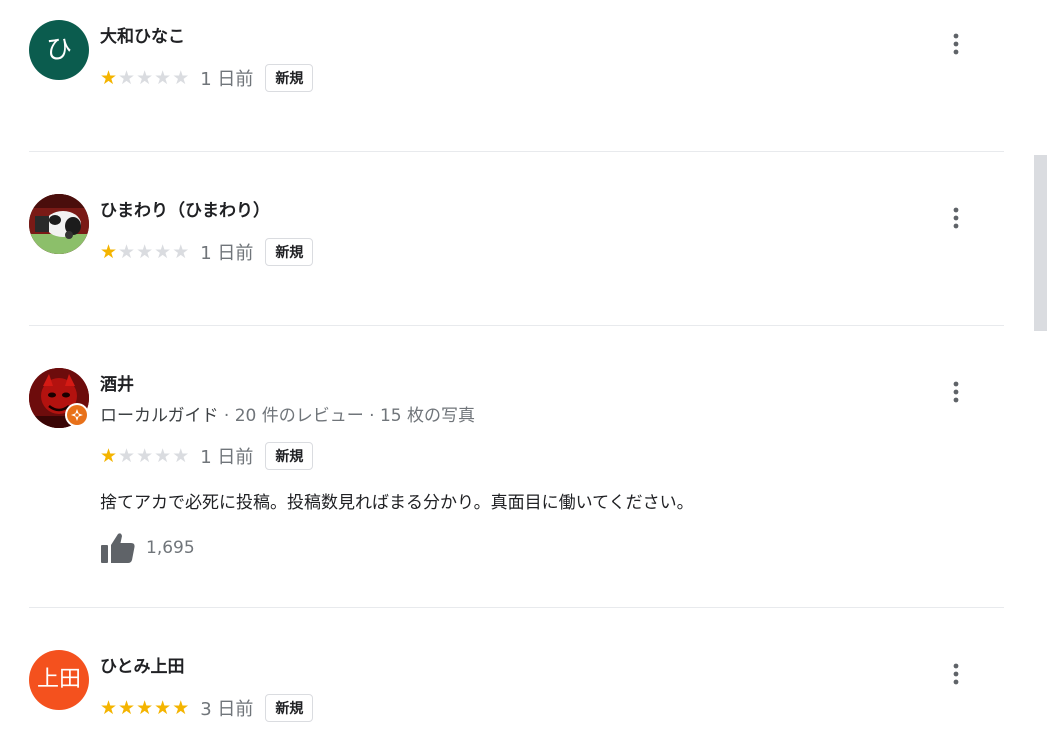 The height and width of the screenshot is (751, 1056). What do you see at coordinates (1040, 243) in the screenshot?
I see `scrollbar-thumb` at bounding box center [1040, 243].